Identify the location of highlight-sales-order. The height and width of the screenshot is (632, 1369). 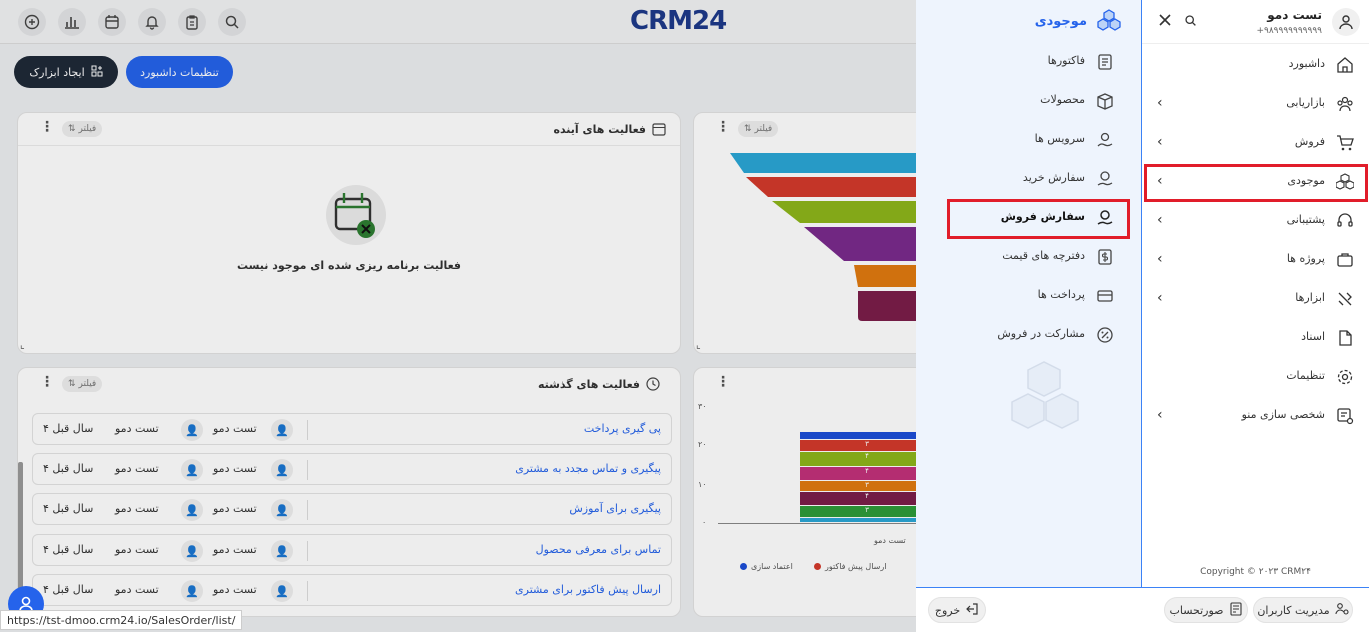
(1038, 219).